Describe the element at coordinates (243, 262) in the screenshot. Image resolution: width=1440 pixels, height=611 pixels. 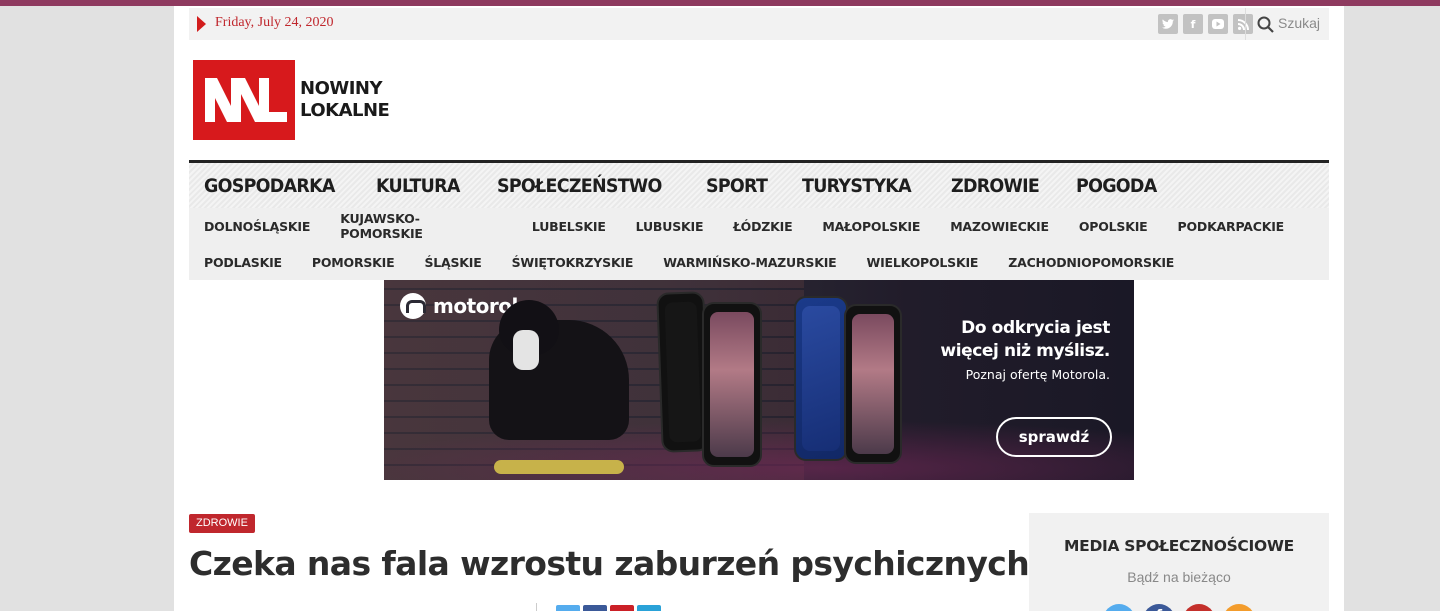
I see `region-link: PODLASKIE` at that location.